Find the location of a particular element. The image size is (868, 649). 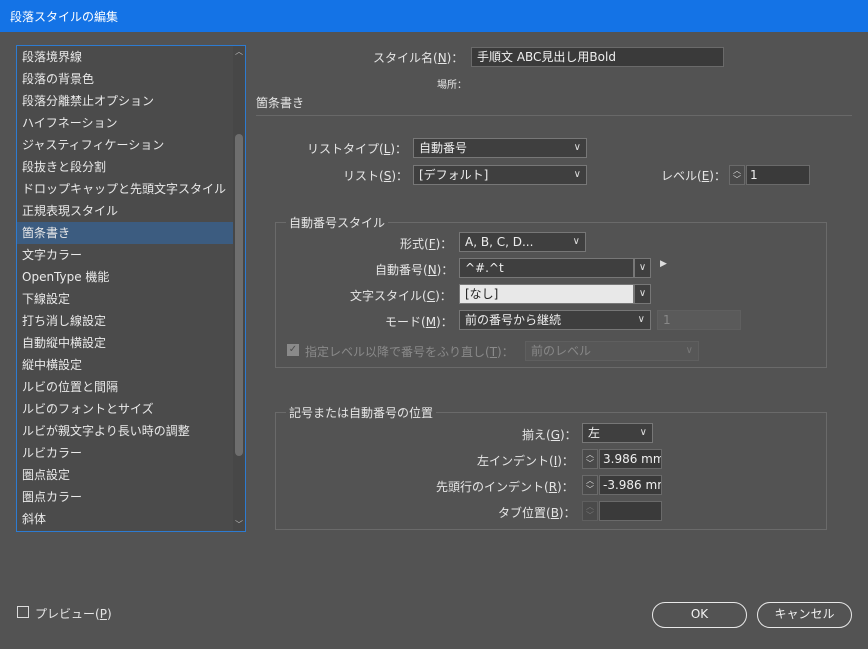

category-scrollbar: ︿ ﹀ is located at coordinates (239, 288).